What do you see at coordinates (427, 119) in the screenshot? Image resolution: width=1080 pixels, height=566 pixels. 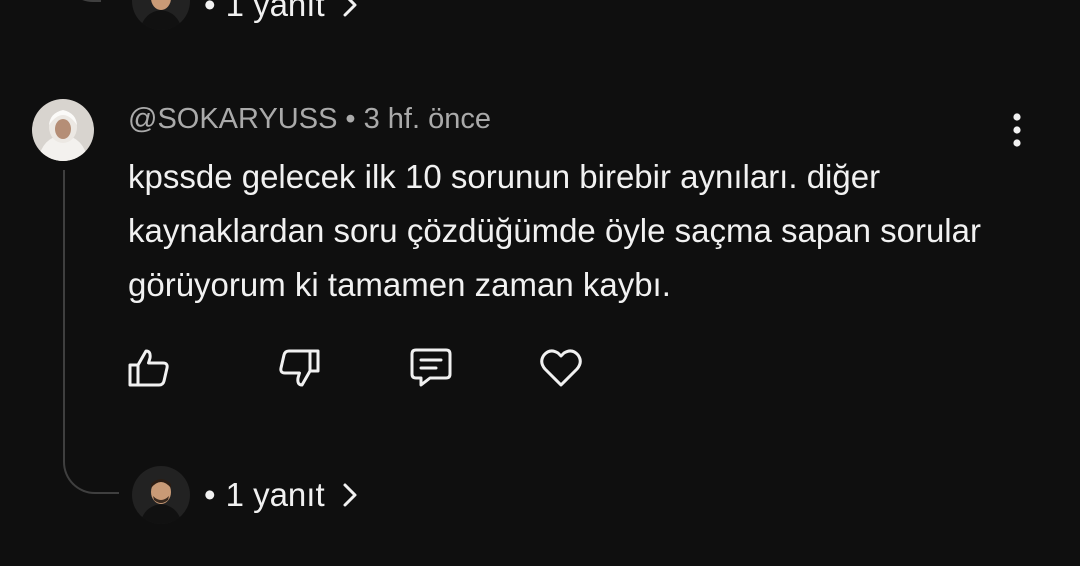 I see `comment-timestamp: 3 hf. önce` at bounding box center [427, 119].